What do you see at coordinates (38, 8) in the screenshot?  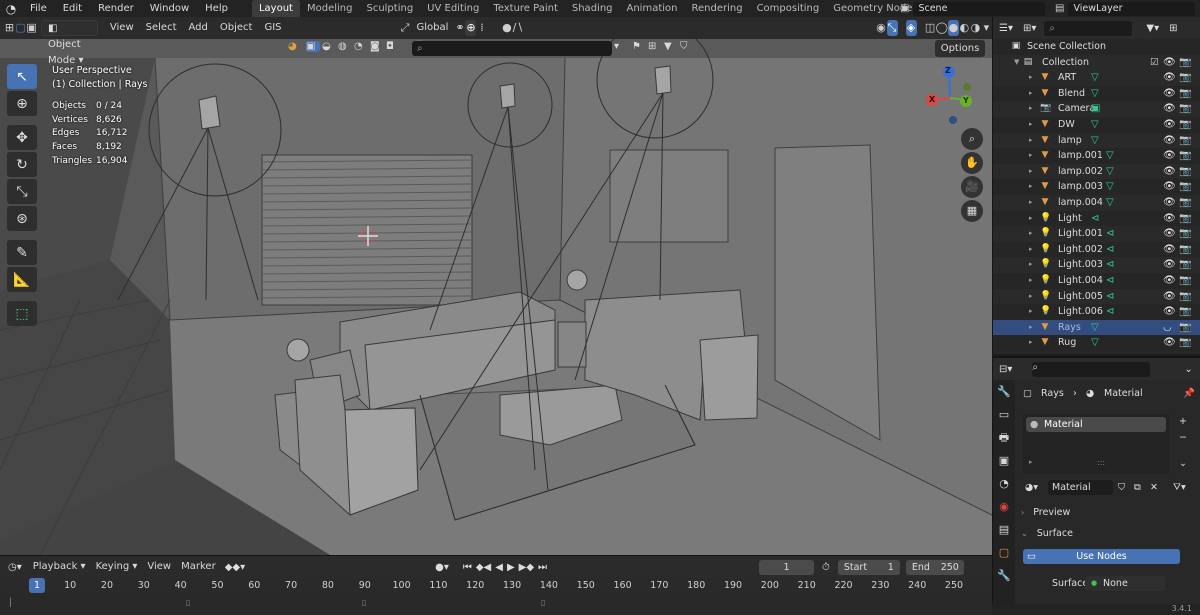 I see `menu-item-file: File` at bounding box center [38, 8].